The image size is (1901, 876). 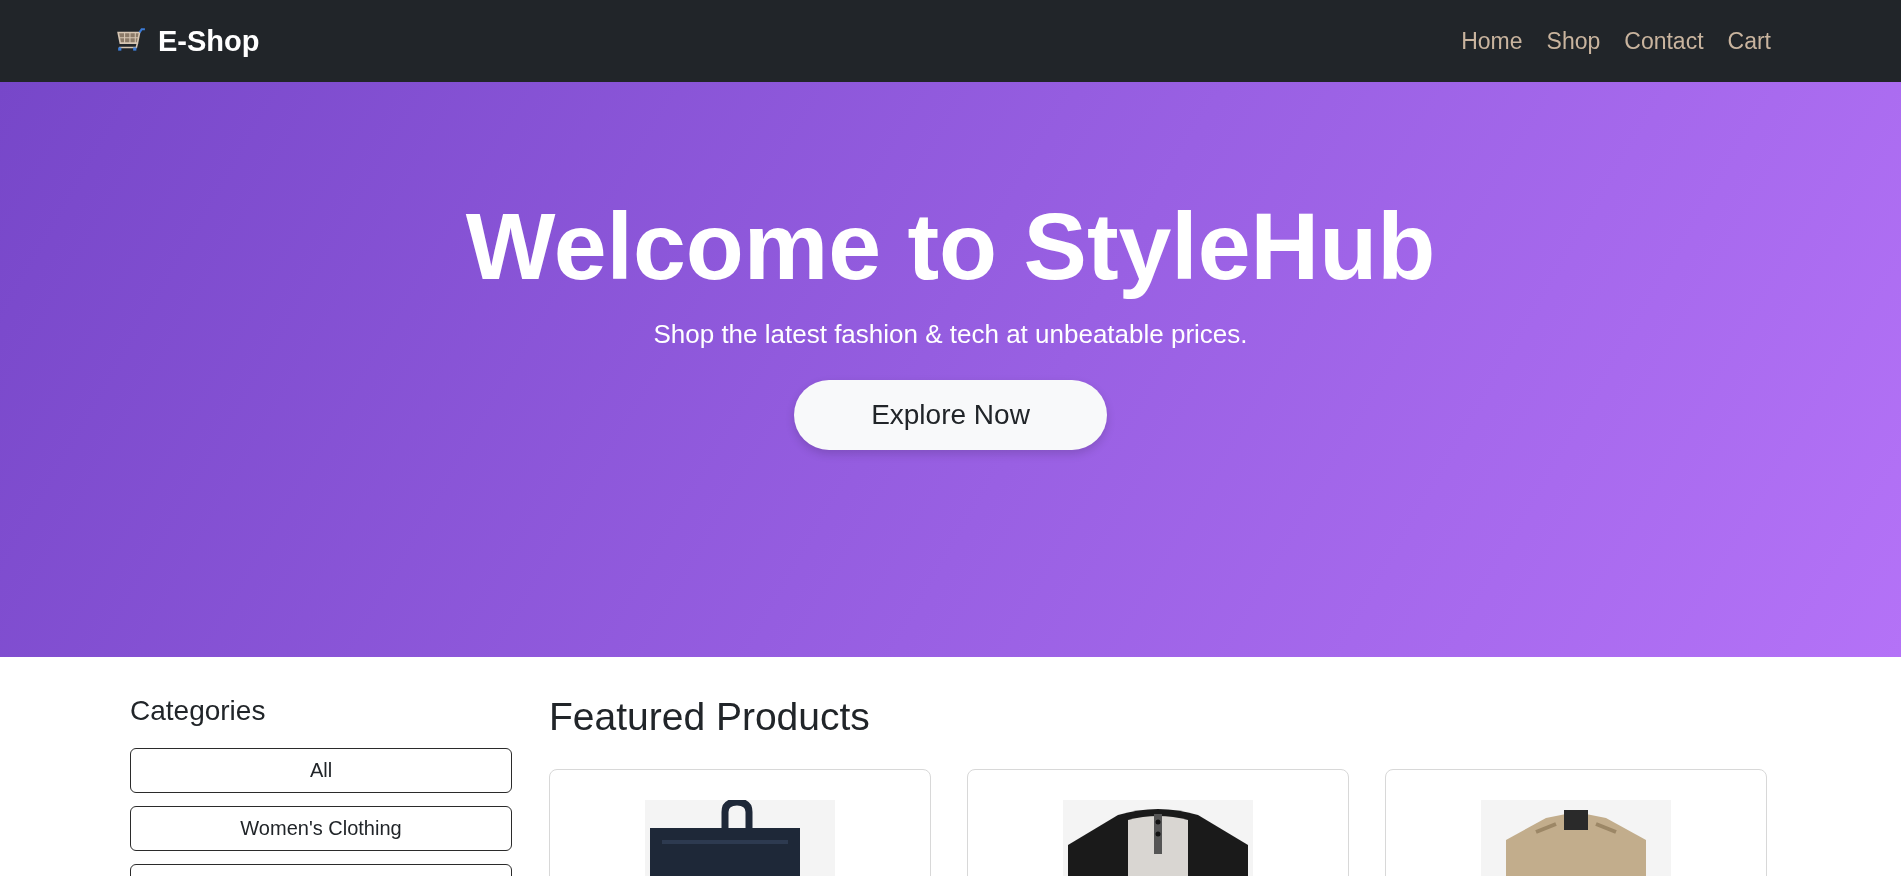 What do you see at coordinates (321, 828) in the screenshot?
I see `category-button: Women's Clothing` at bounding box center [321, 828].